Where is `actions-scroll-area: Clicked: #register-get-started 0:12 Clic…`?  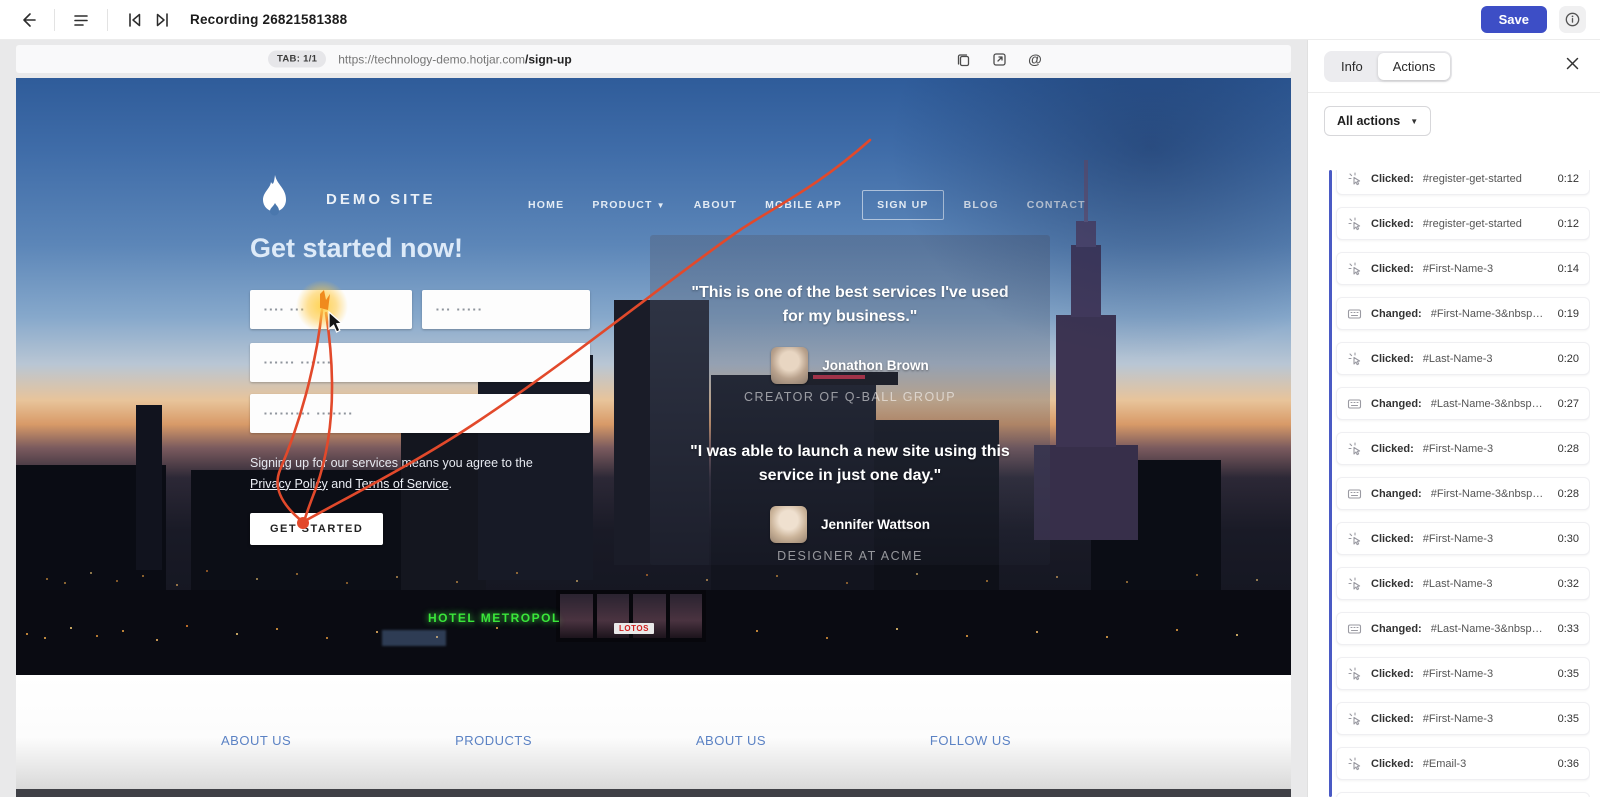 actions-scroll-area: Clicked: #register-get-started 0:12 Clic… is located at coordinates (1457, 483).